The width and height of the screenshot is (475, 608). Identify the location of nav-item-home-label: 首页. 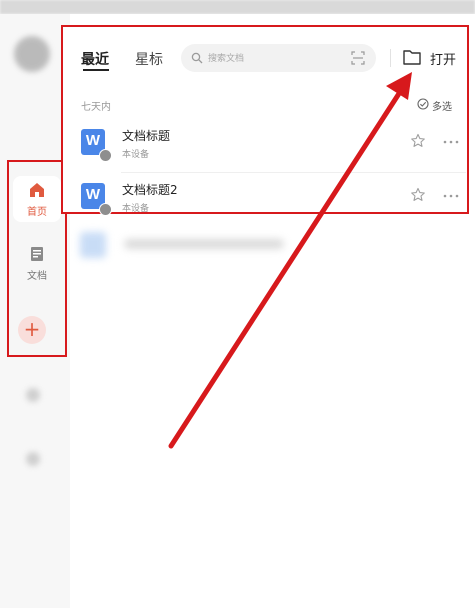
(37, 212).